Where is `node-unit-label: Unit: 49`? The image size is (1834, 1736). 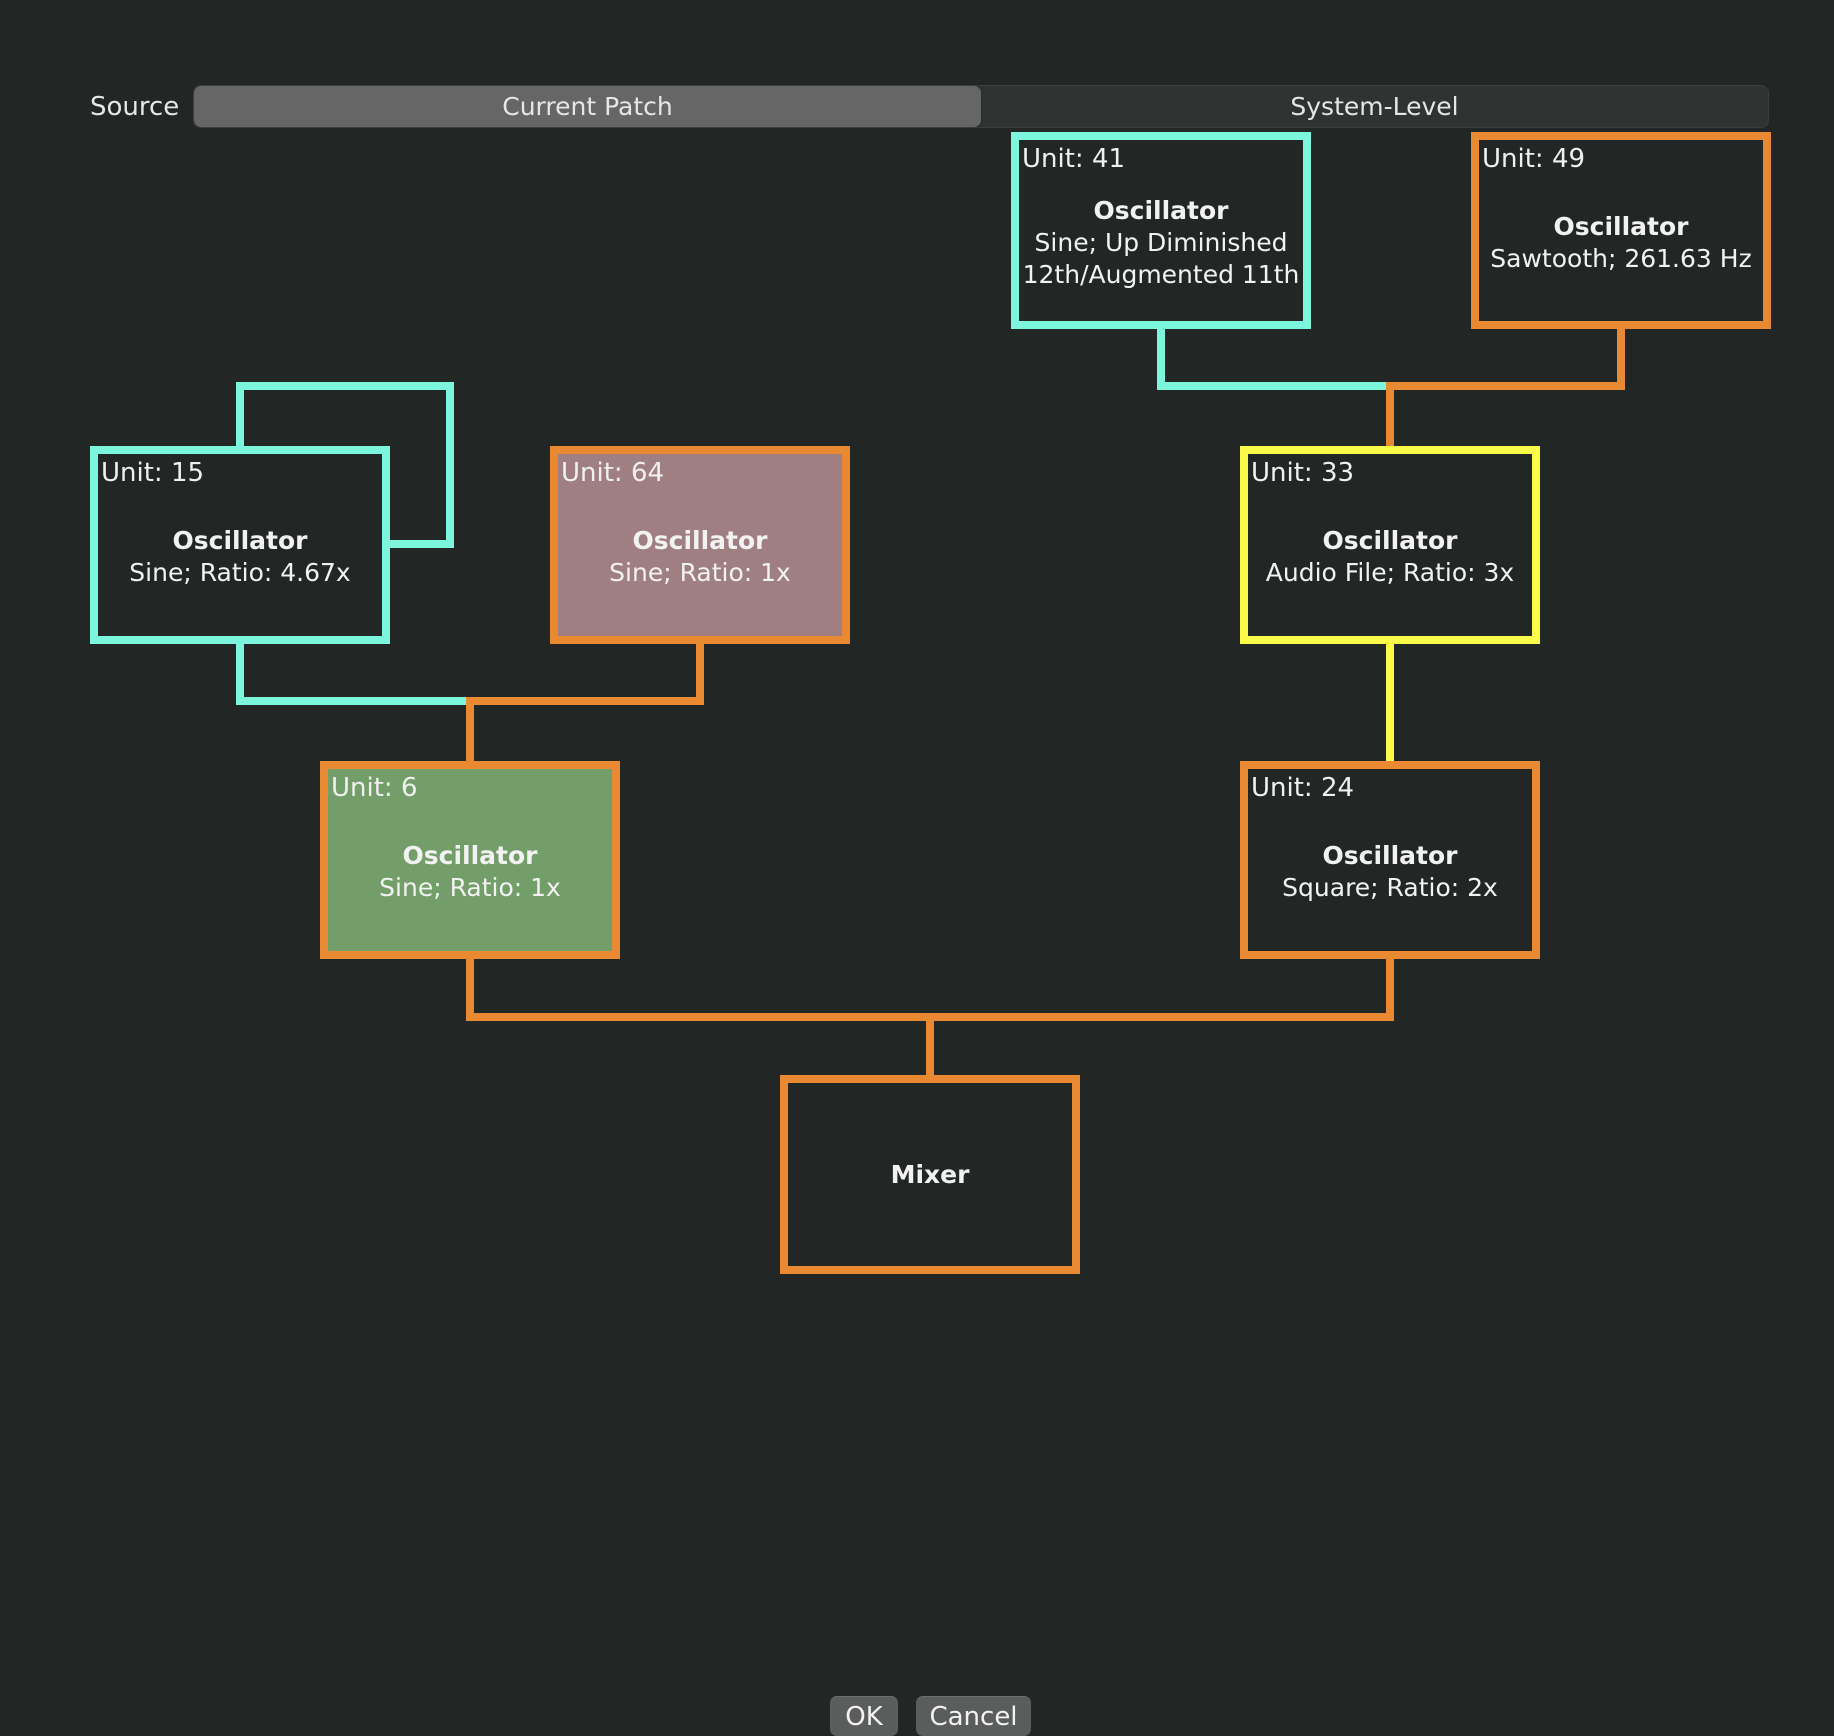
node-unit-label: Unit: 49 is located at coordinates (1534, 159).